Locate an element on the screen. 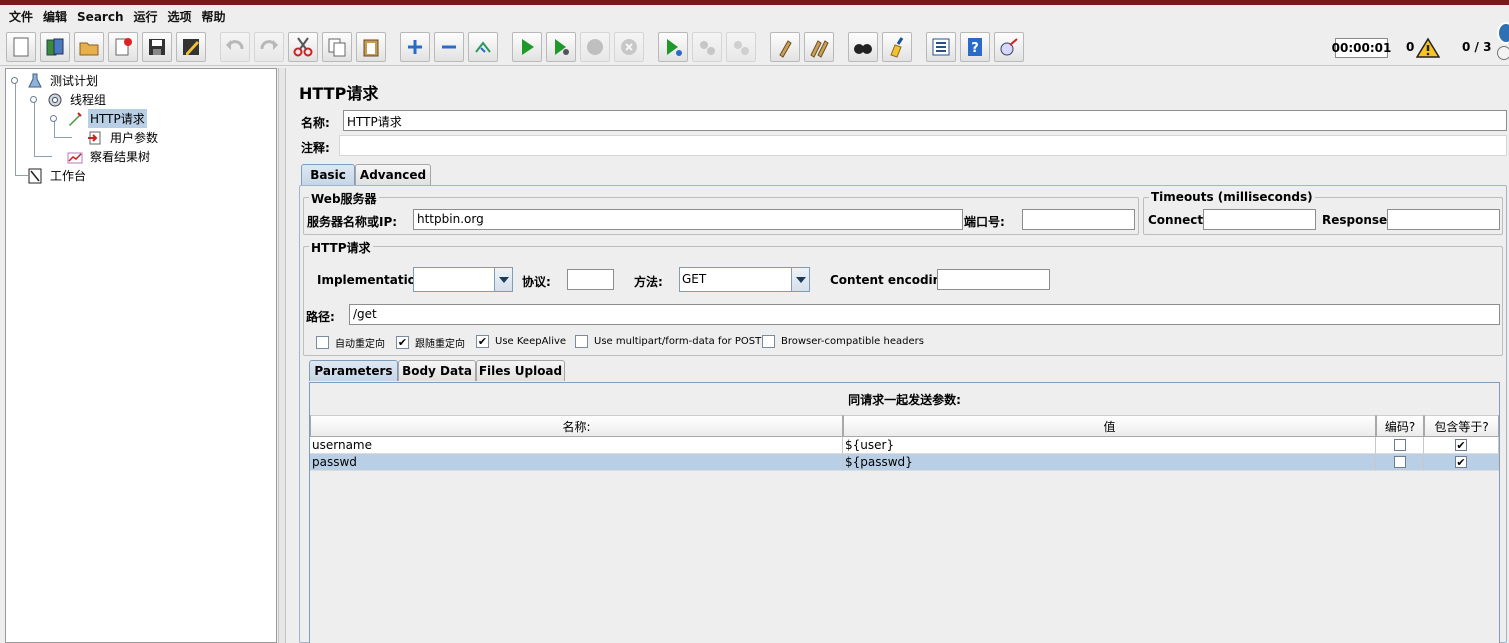 This screenshot has width=1509, height=643. stop-button is located at coordinates (595, 47).